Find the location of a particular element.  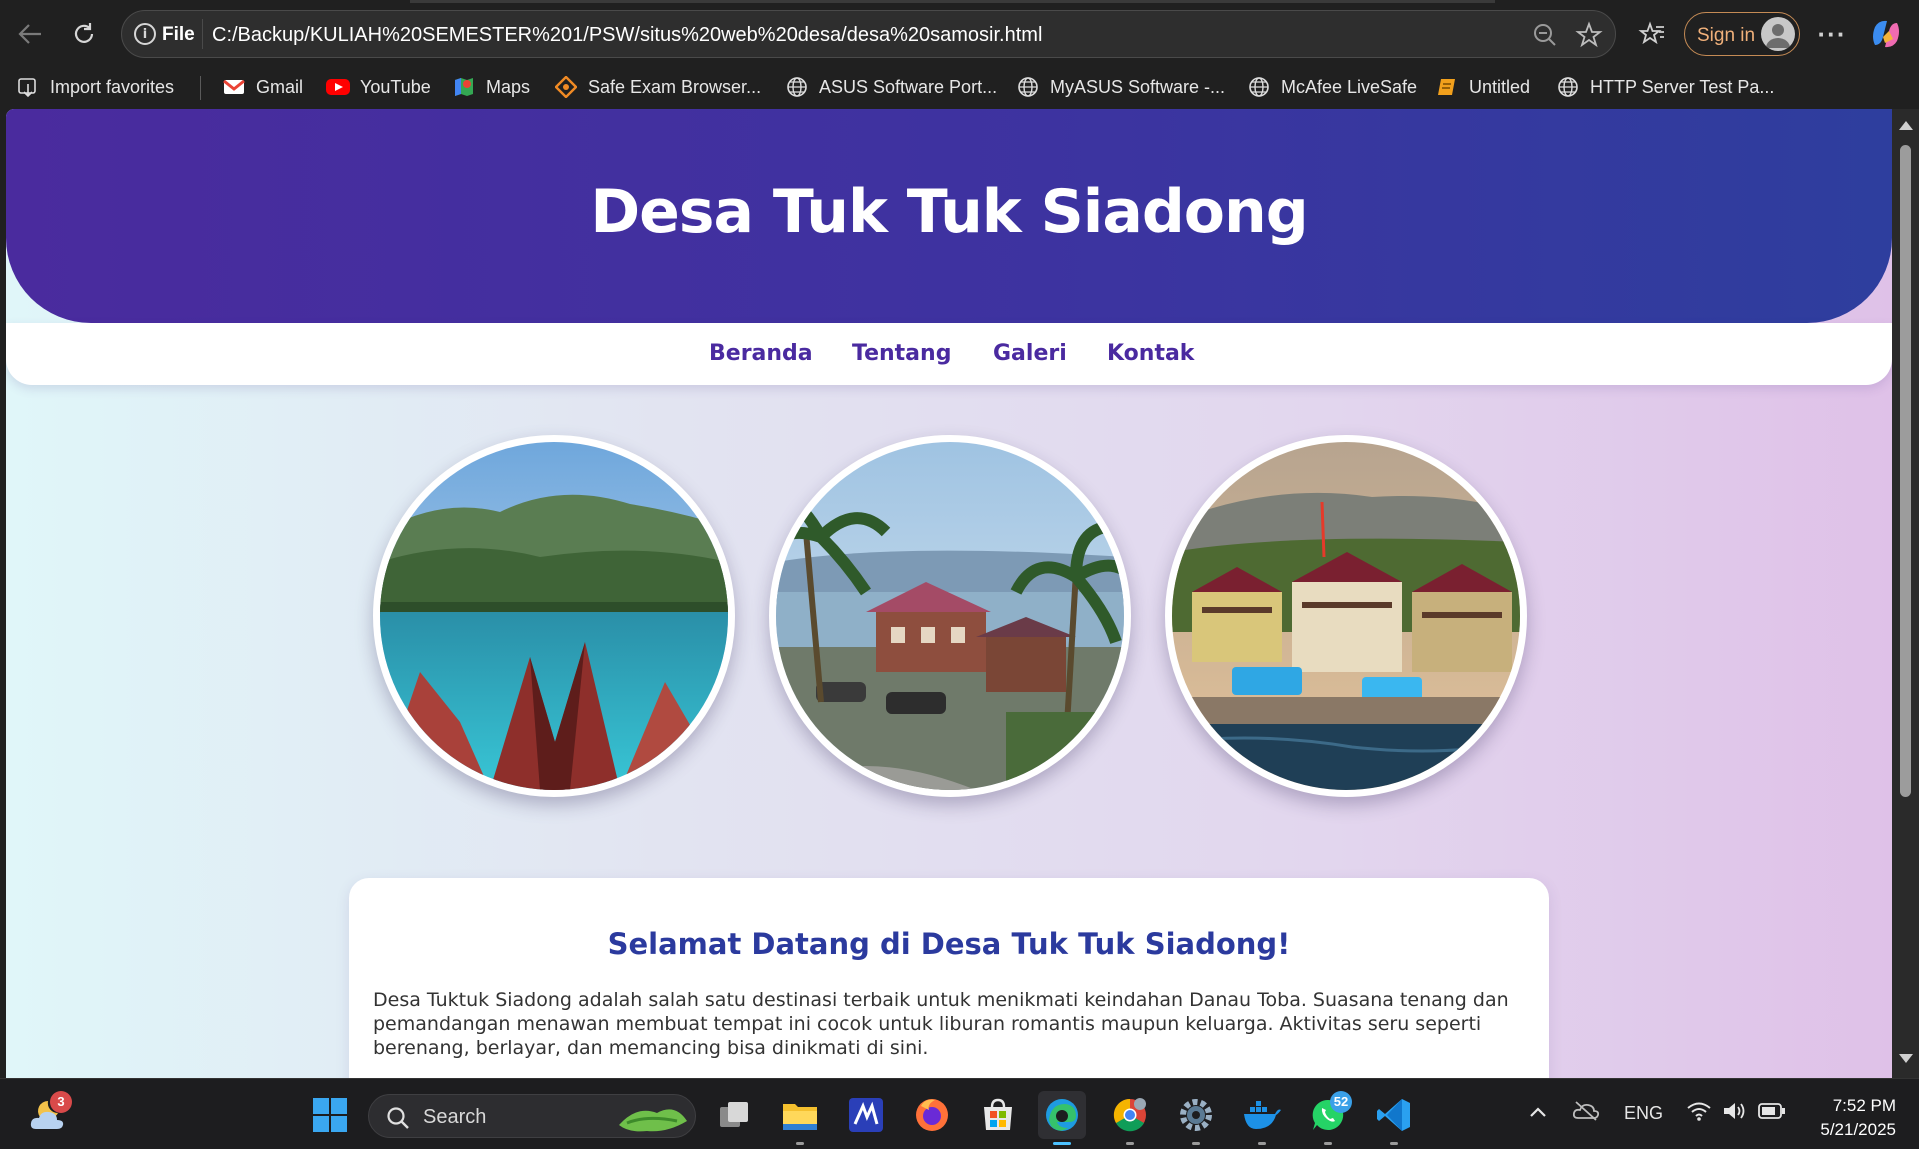

search-icon is located at coordinates (398, 1118).